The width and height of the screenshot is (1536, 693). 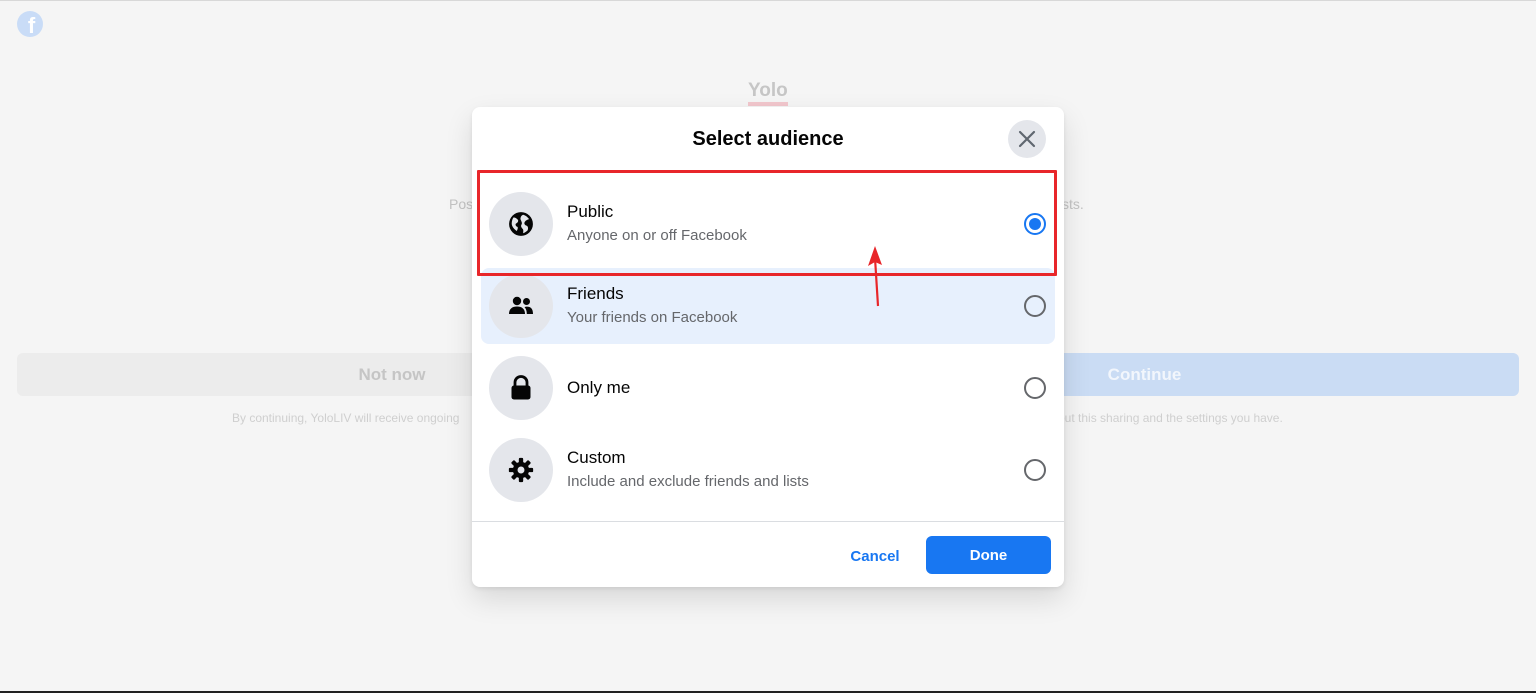 What do you see at coordinates (599, 387) in the screenshot?
I see `option-title: Only me` at bounding box center [599, 387].